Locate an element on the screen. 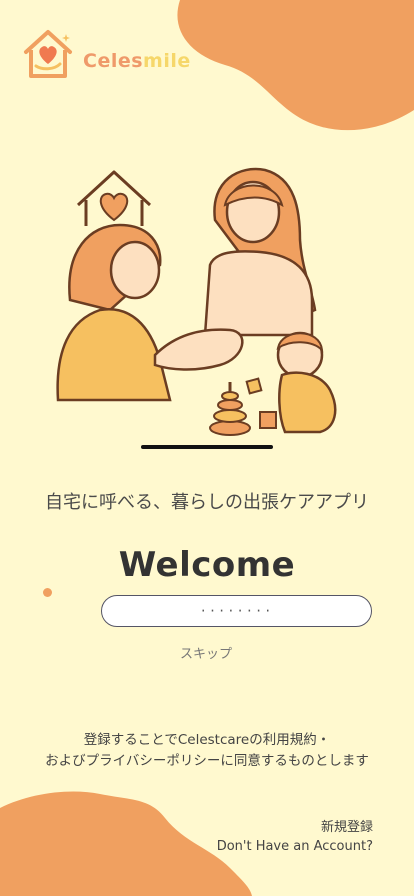  decorative-dot is located at coordinates (47, 592).